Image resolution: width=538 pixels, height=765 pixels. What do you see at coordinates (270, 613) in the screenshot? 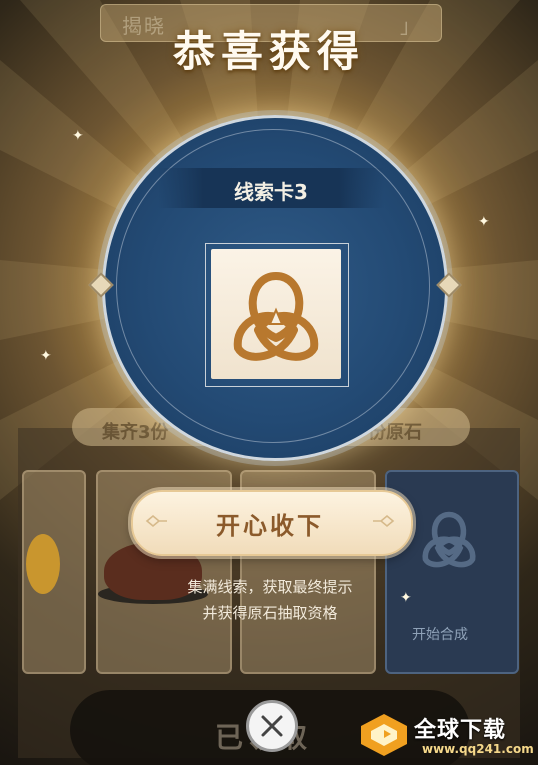
I see `description-line-2: 并获得原石抽取资格` at bounding box center [270, 613].